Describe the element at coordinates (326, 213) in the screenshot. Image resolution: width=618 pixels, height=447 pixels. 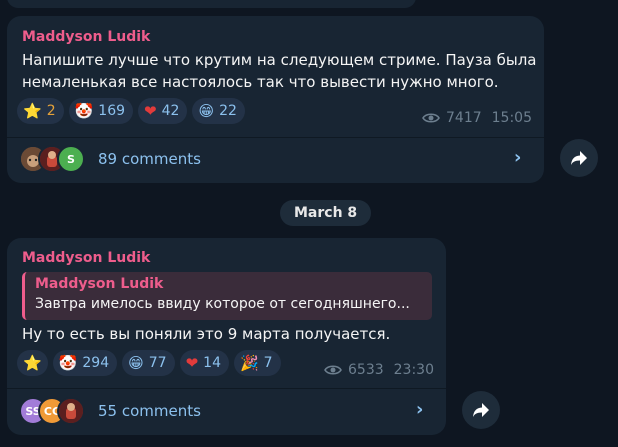
I see `date-separator: March 8` at that location.